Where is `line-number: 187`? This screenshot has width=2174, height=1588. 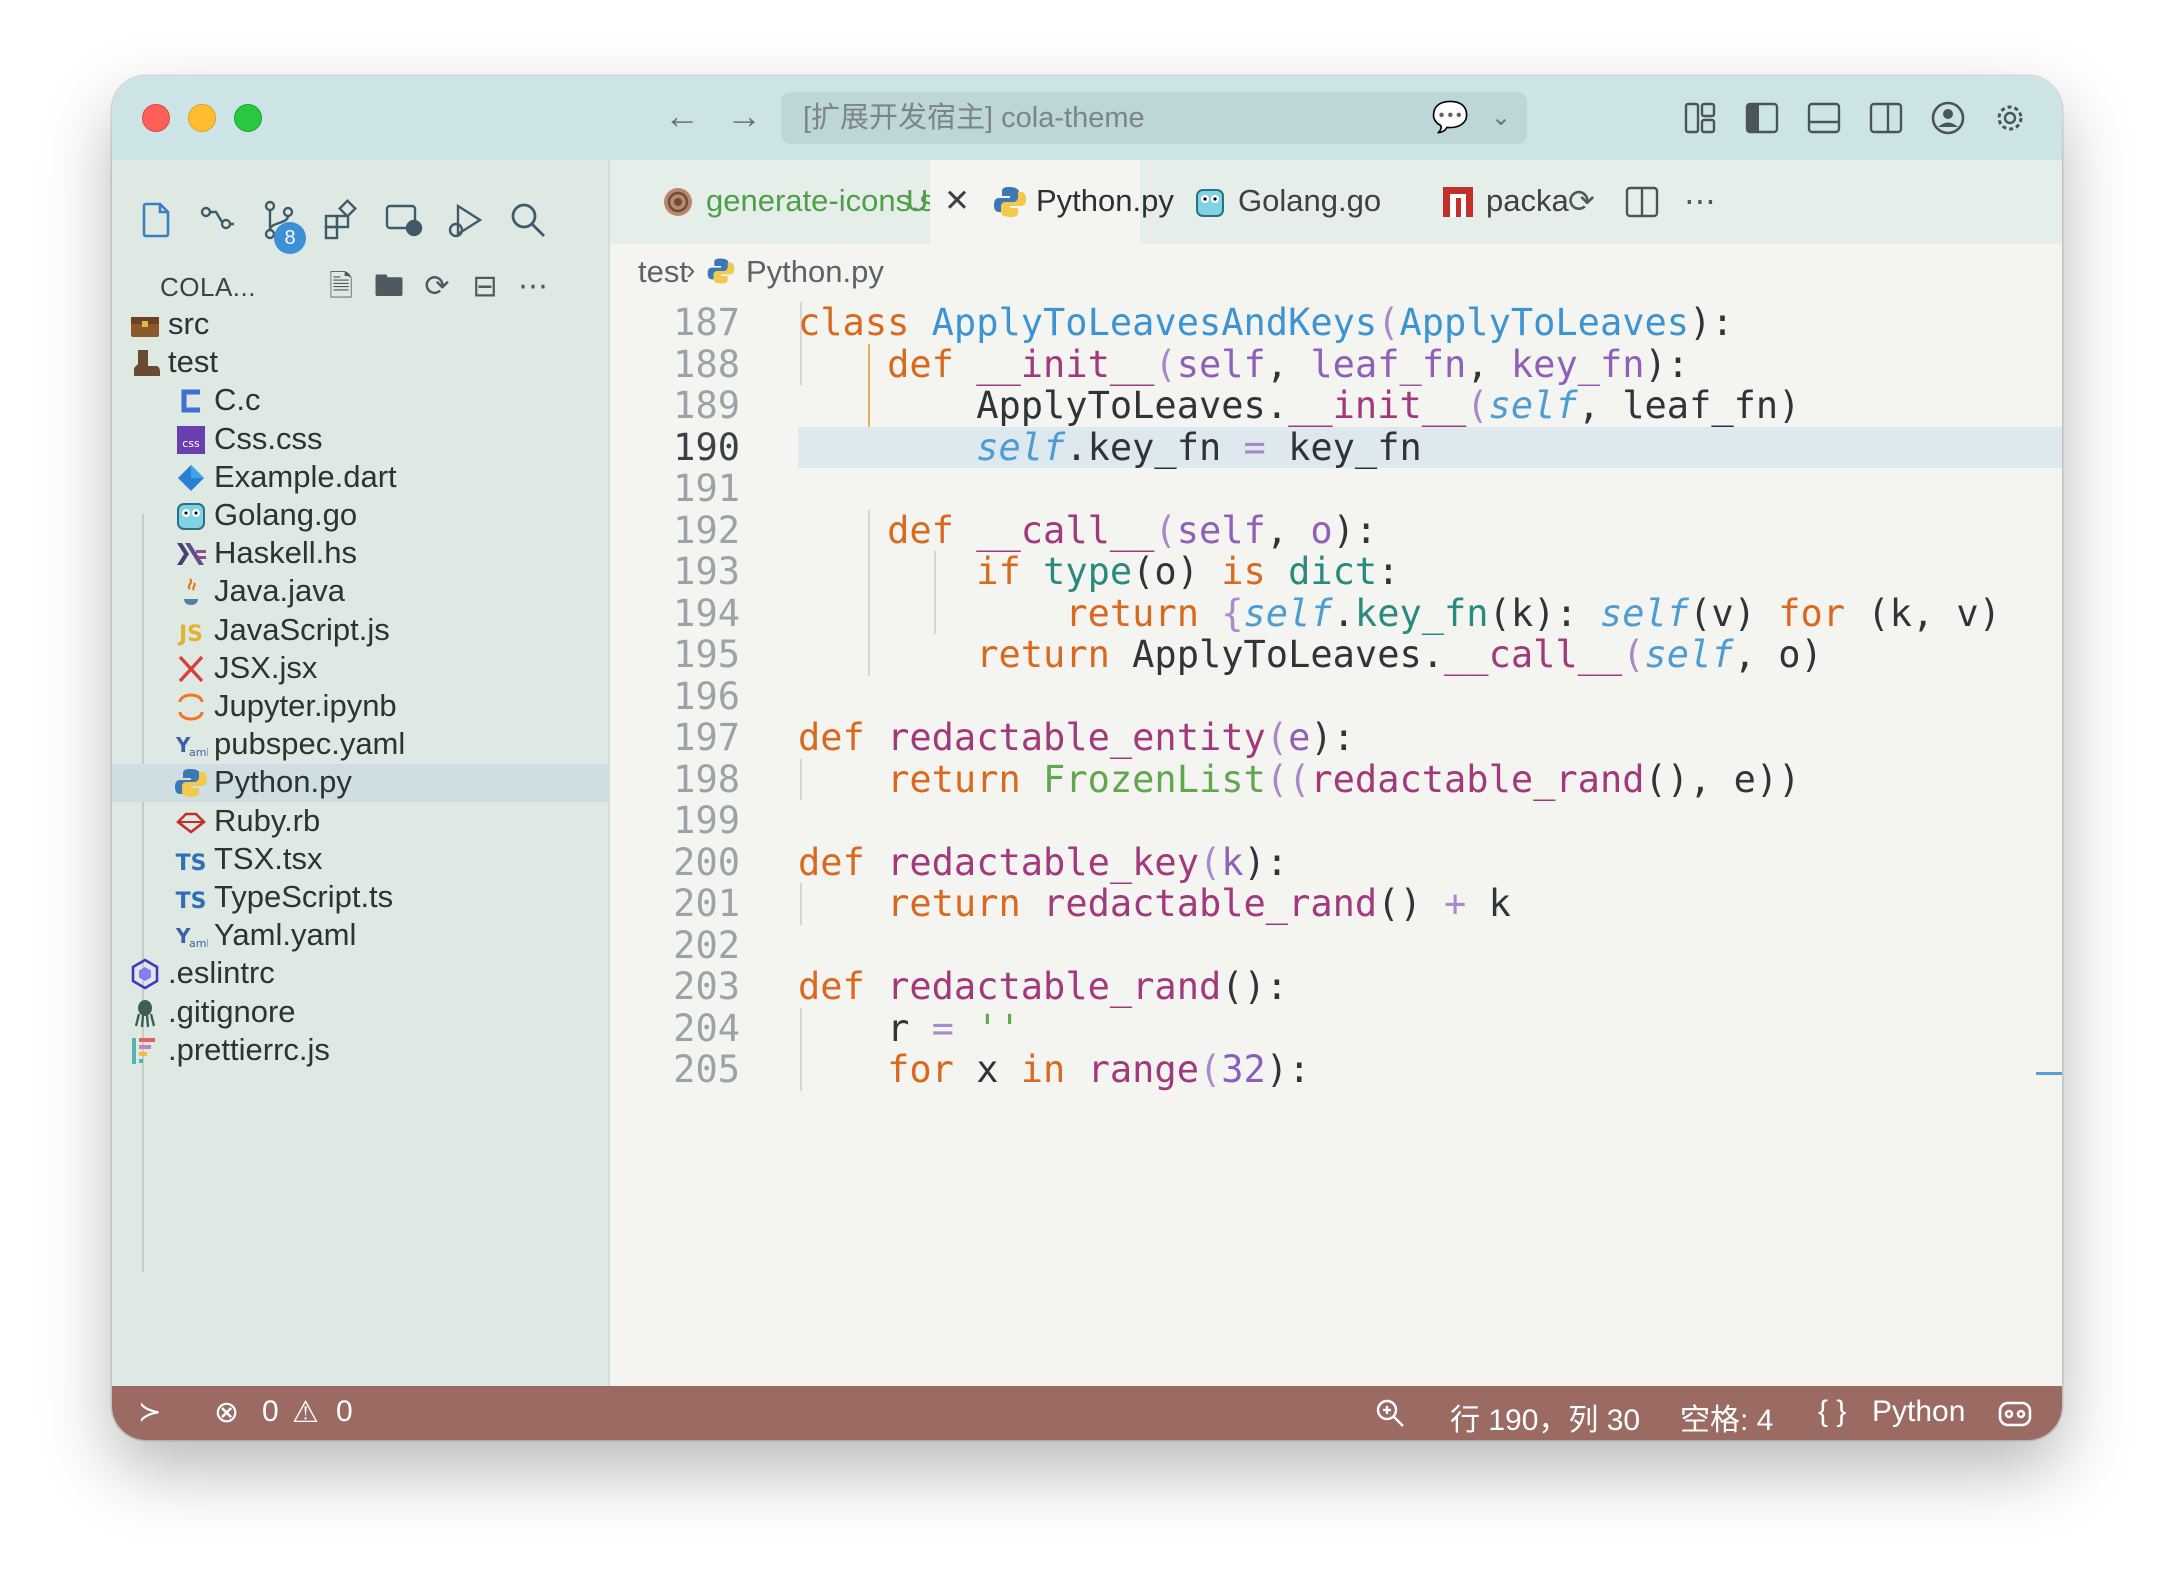
line-number: 187 is located at coordinates (706, 323).